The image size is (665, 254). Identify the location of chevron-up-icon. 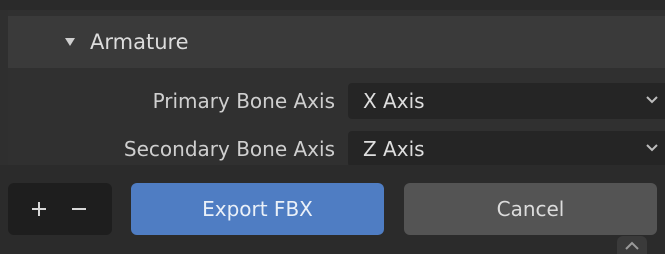
(632, 245).